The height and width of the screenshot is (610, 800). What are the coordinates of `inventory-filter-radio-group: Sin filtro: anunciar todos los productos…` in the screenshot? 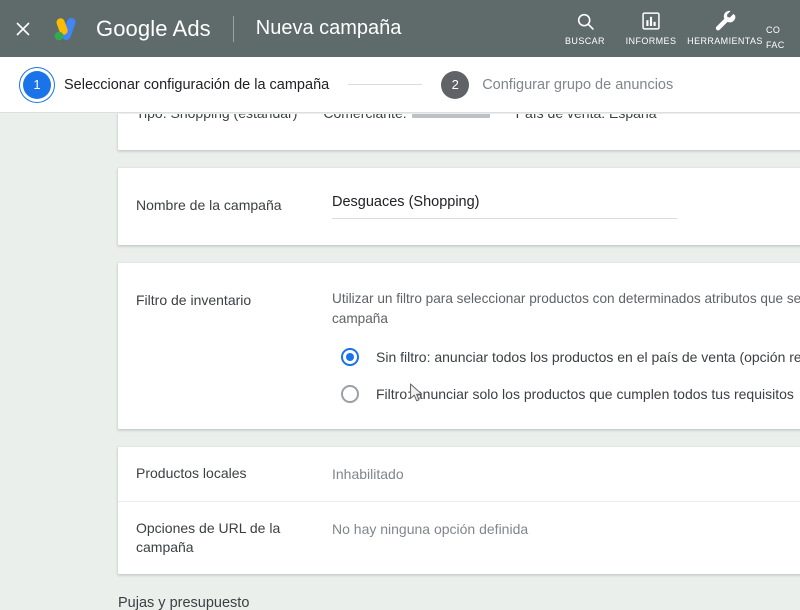 It's located at (570, 375).